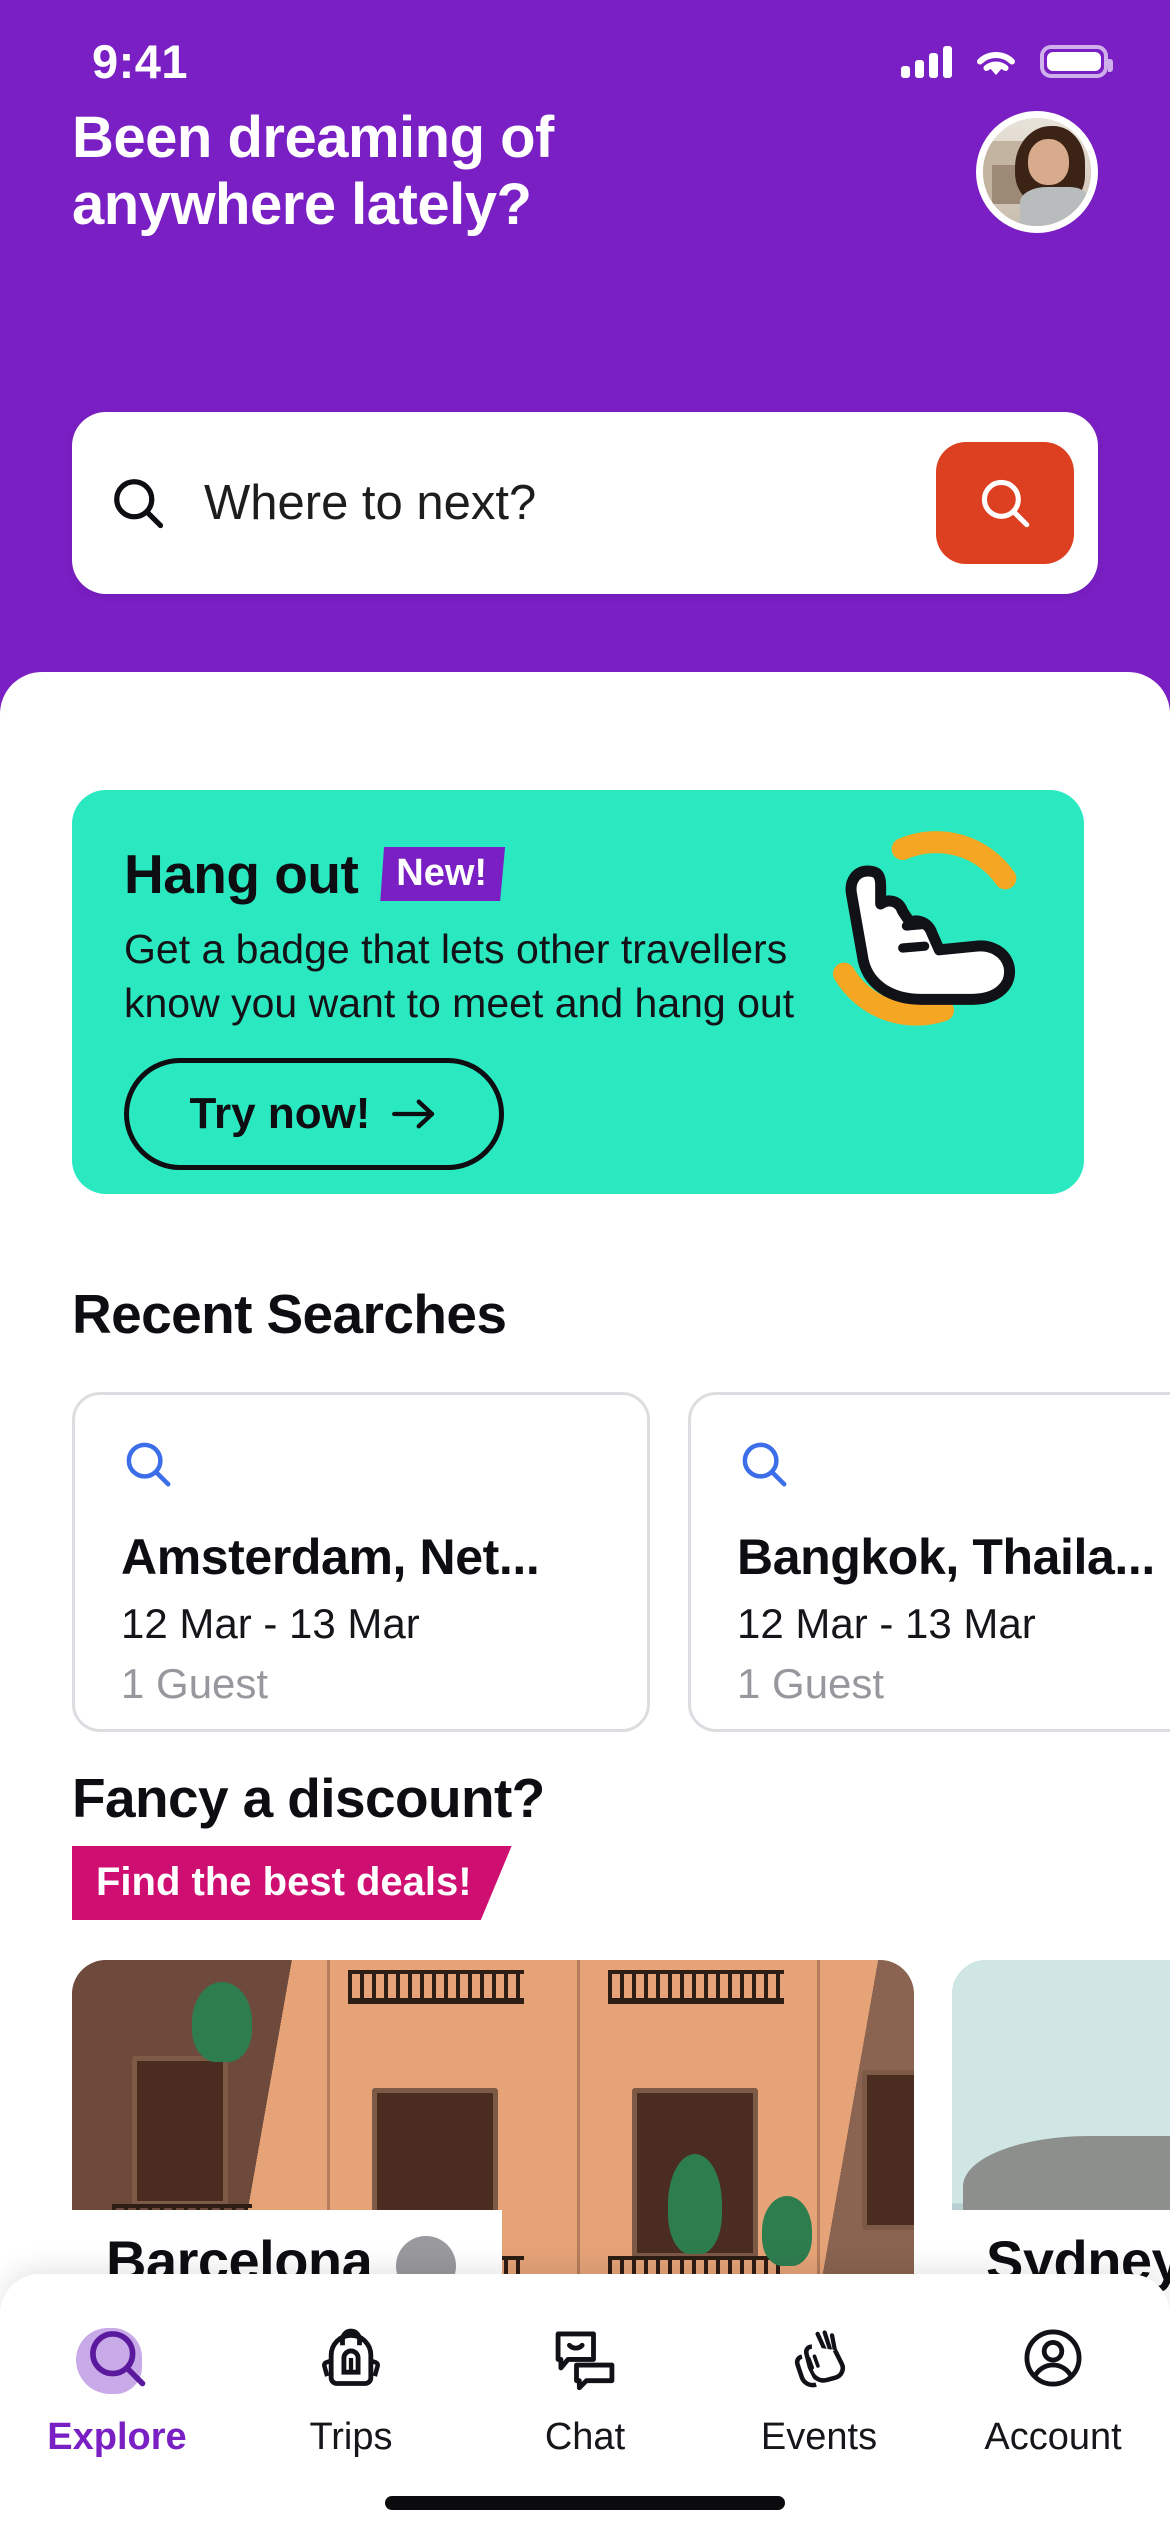 Image resolution: width=1170 pixels, height=2532 pixels. Describe the element at coordinates (313, 137) in the screenshot. I see `greeting-line-1: Been dreaming of` at that location.